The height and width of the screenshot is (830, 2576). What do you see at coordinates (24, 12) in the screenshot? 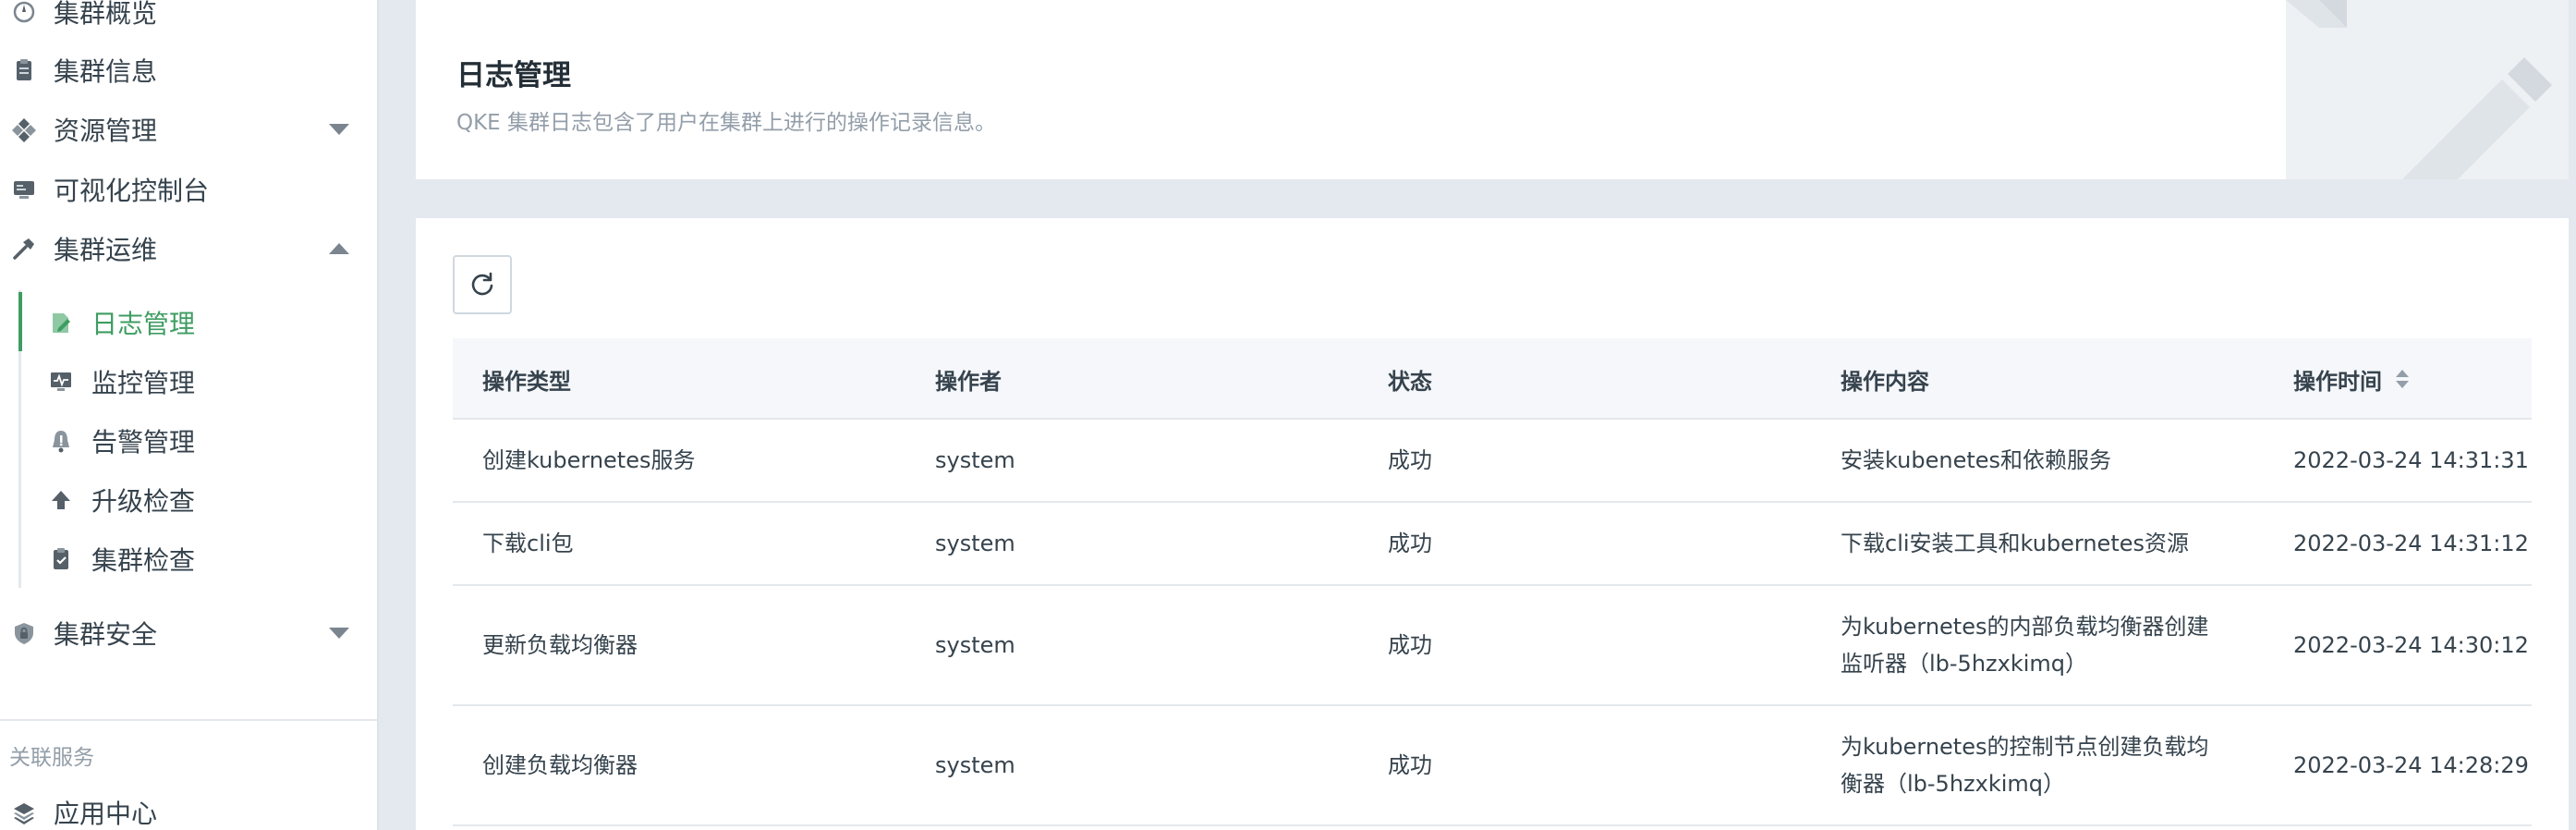
I see `dashboard-icon` at bounding box center [24, 12].